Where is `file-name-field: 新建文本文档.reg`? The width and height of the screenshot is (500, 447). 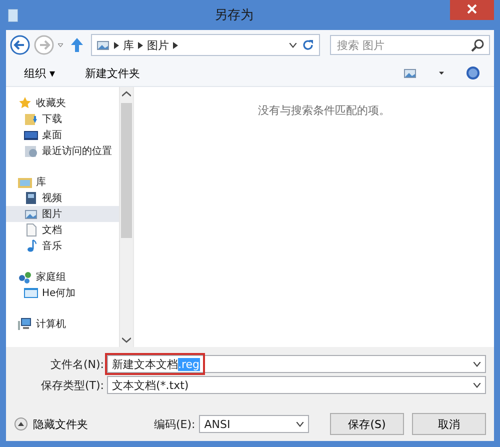
file-name-field: 新建文本文档.reg is located at coordinates (296, 364).